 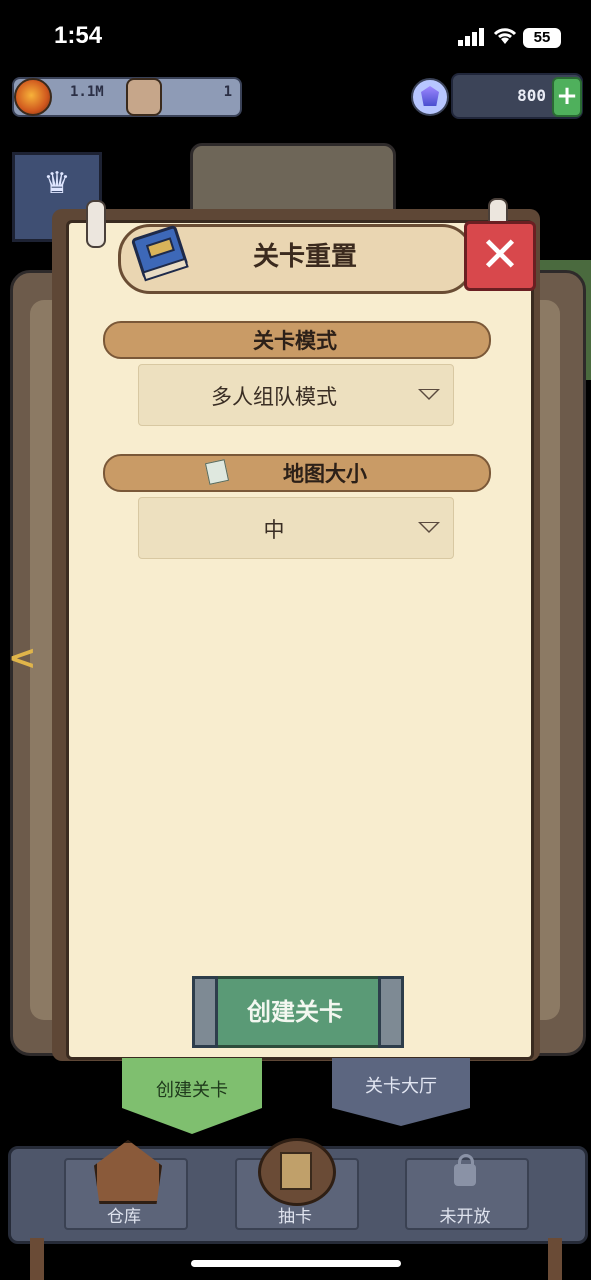 What do you see at coordinates (274, 530) in the screenshot?
I see `map-size-dropdown-value: 中` at bounding box center [274, 530].